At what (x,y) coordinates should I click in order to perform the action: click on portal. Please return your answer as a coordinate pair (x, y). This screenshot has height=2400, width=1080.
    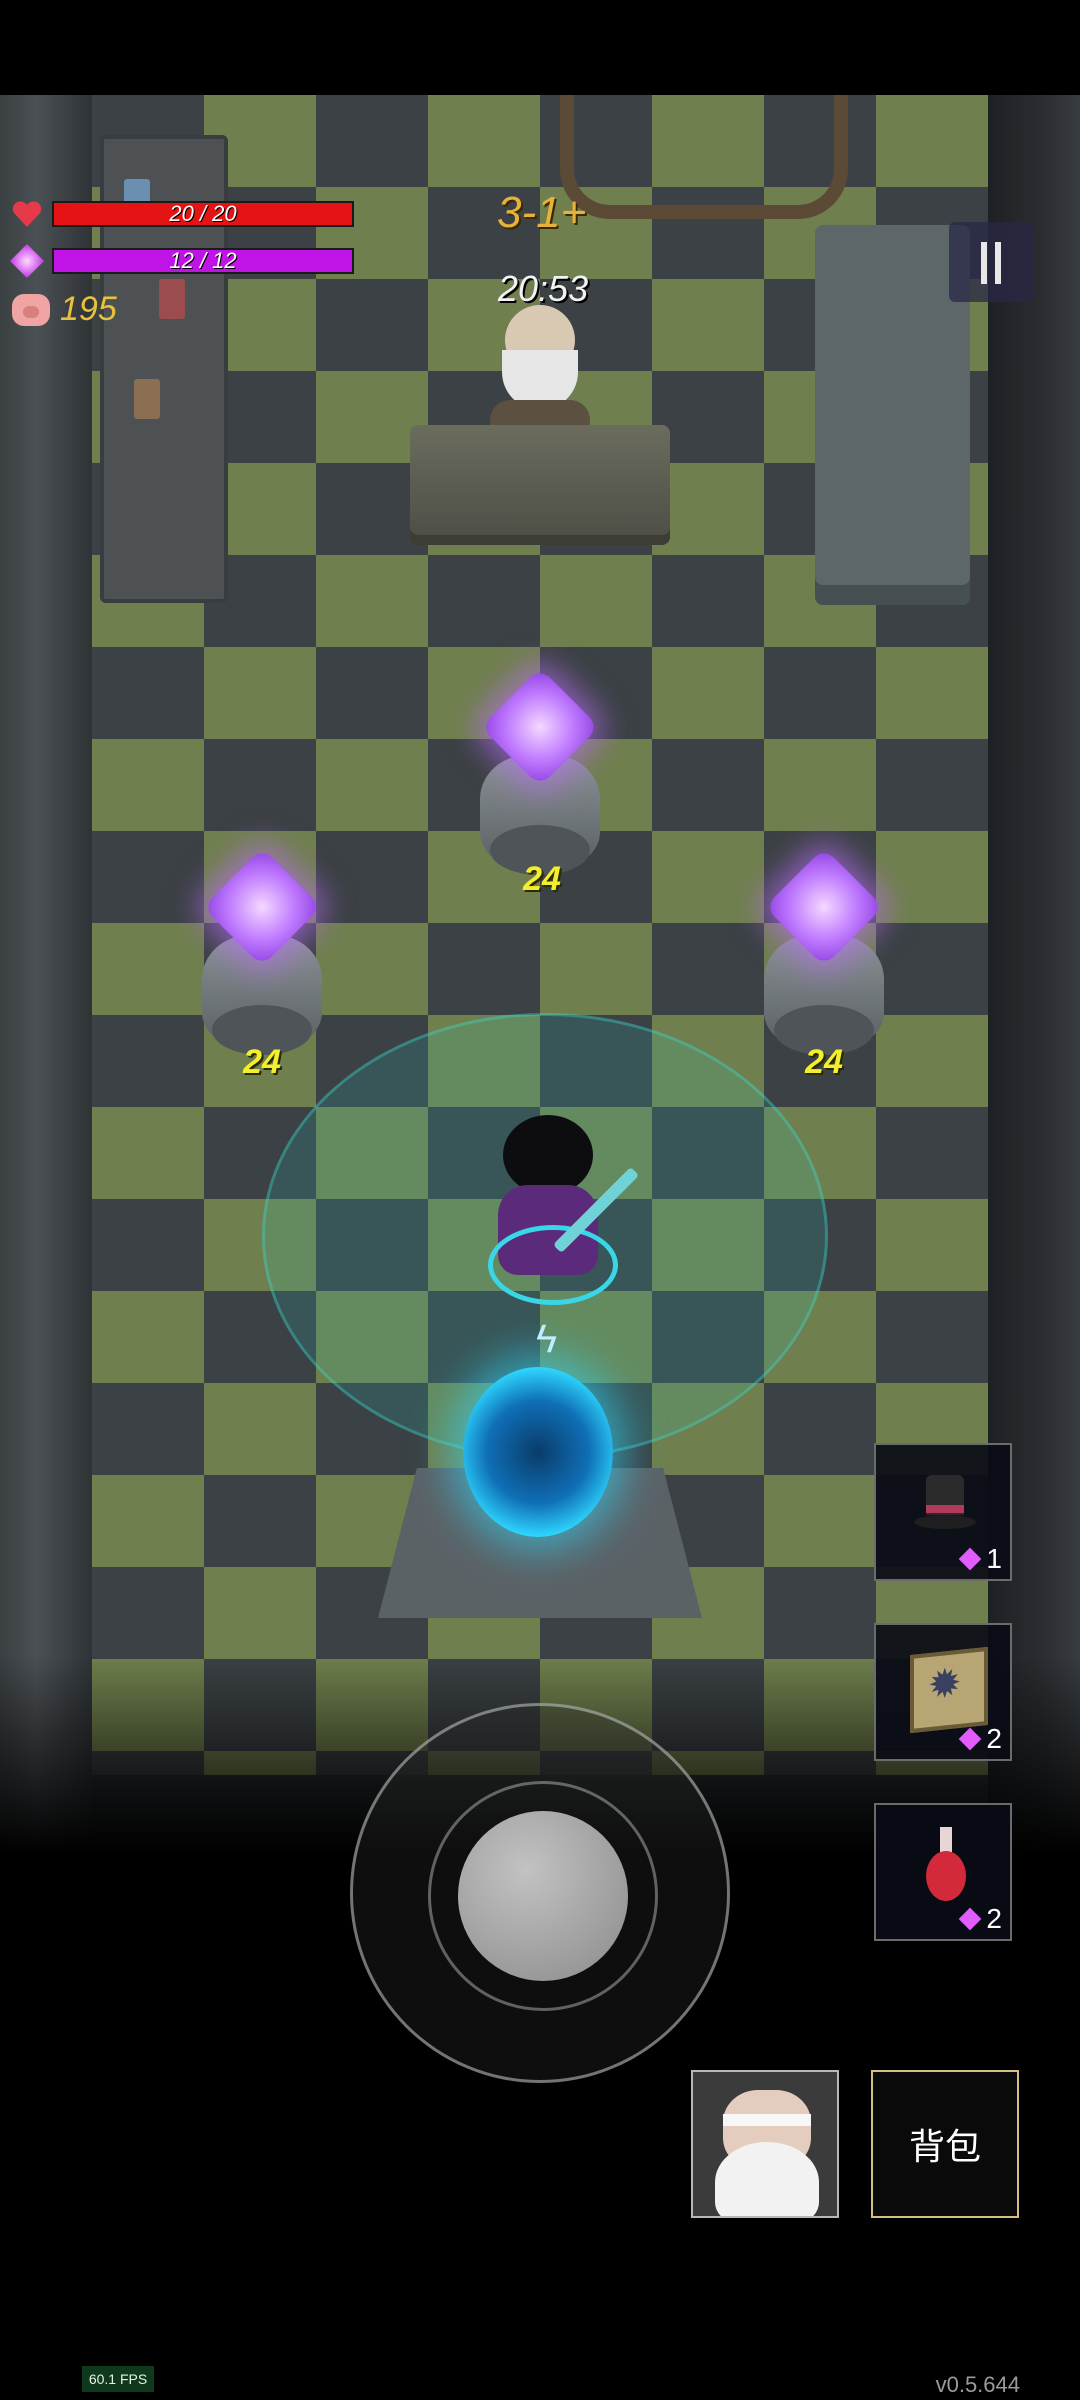
    Looking at the image, I should click on (538, 1452).